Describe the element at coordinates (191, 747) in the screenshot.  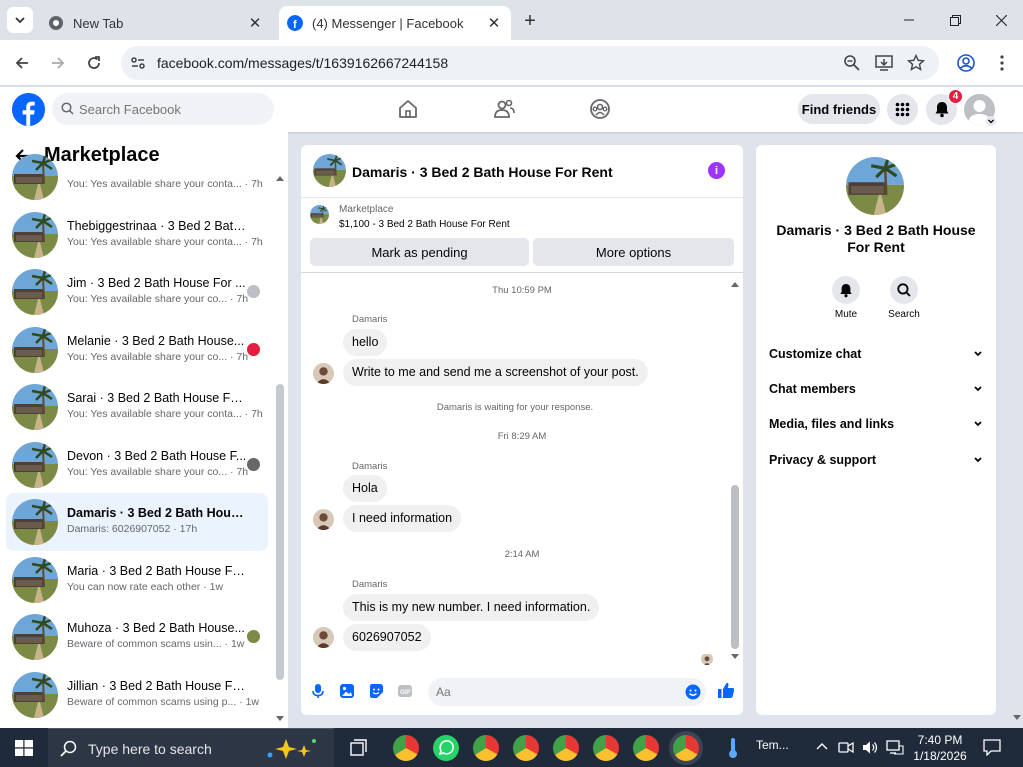
I see `taskbar-search: Type here to search` at that location.